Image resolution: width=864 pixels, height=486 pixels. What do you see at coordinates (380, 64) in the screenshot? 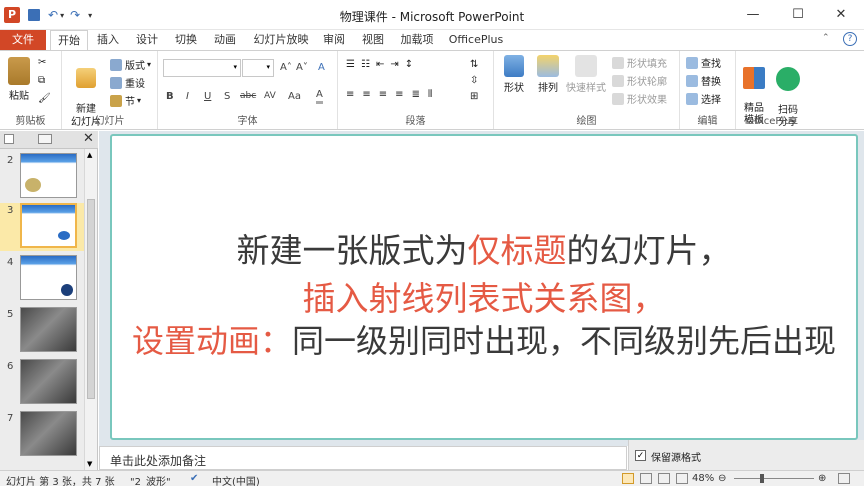
I see `decrease-indent-icon: ⇤` at bounding box center [380, 64].